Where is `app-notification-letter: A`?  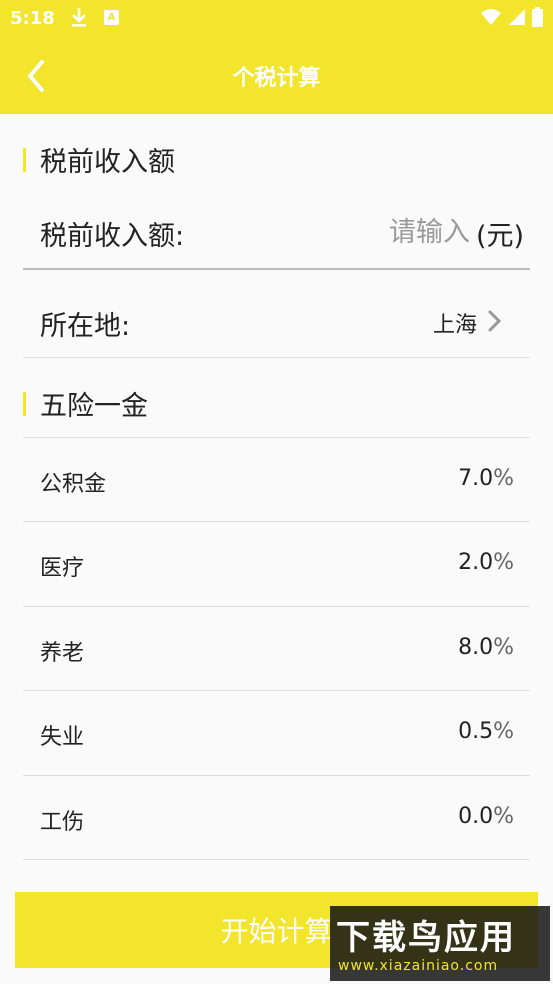
app-notification-letter: A is located at coordinates (111, 17).